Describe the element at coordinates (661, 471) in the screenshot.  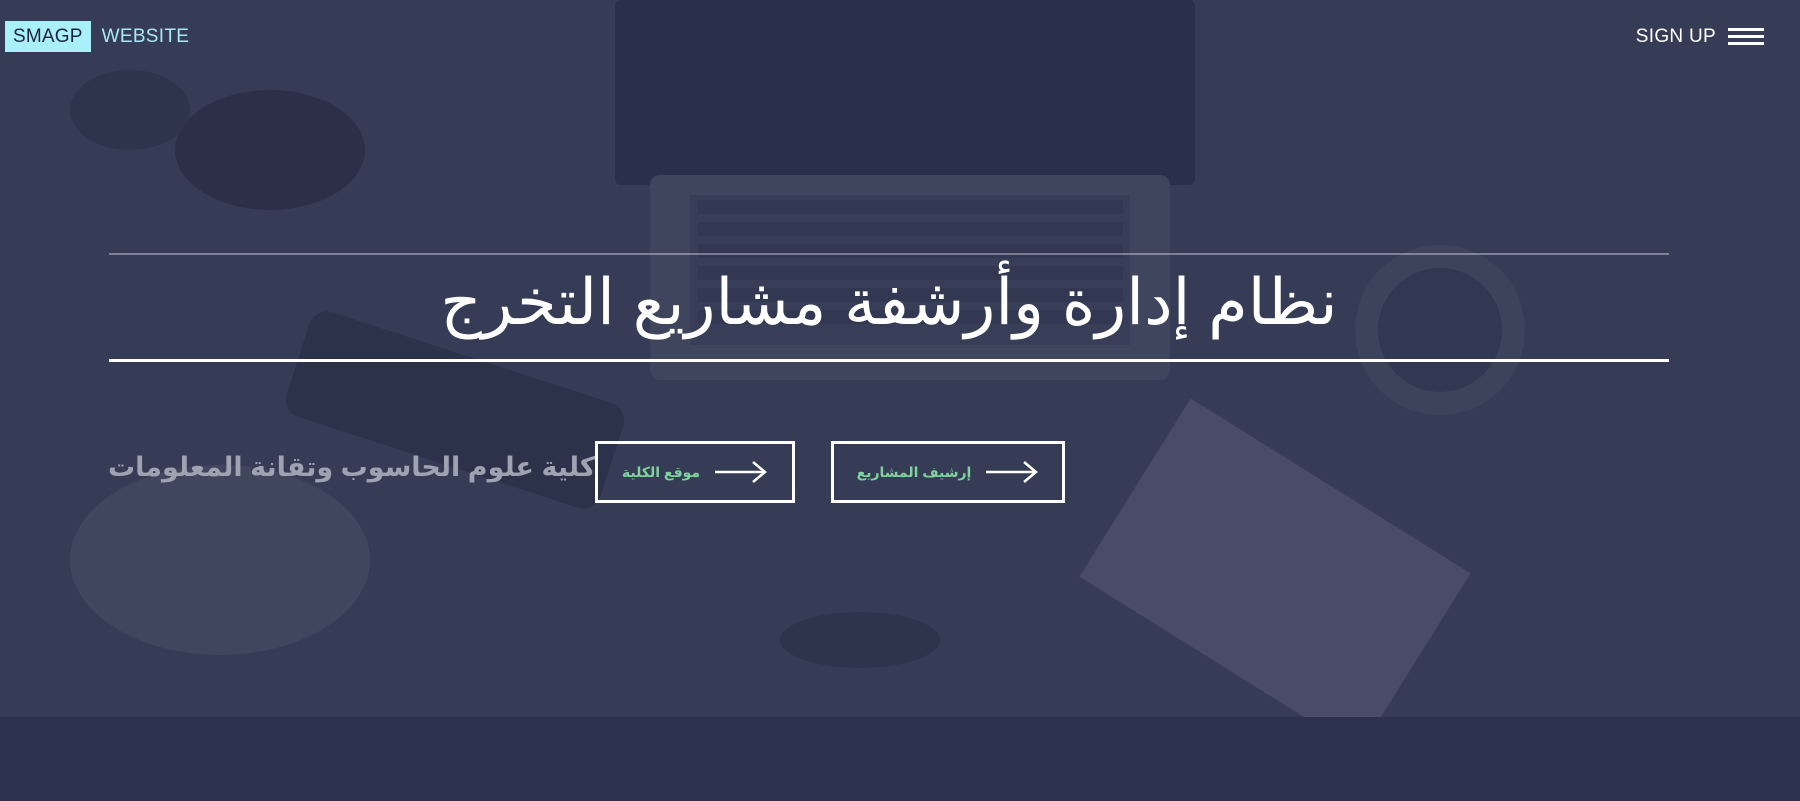
I see `college-website-label: موقع الكلية` at that location.